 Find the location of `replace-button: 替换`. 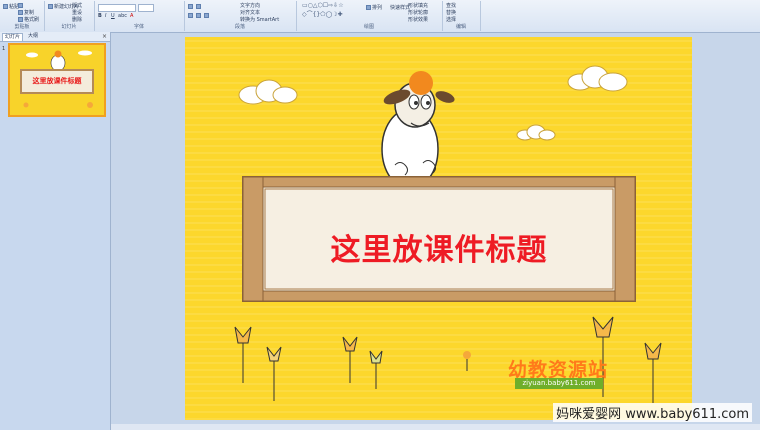

replace-button: 替换 is located at coordinates (451, 13).